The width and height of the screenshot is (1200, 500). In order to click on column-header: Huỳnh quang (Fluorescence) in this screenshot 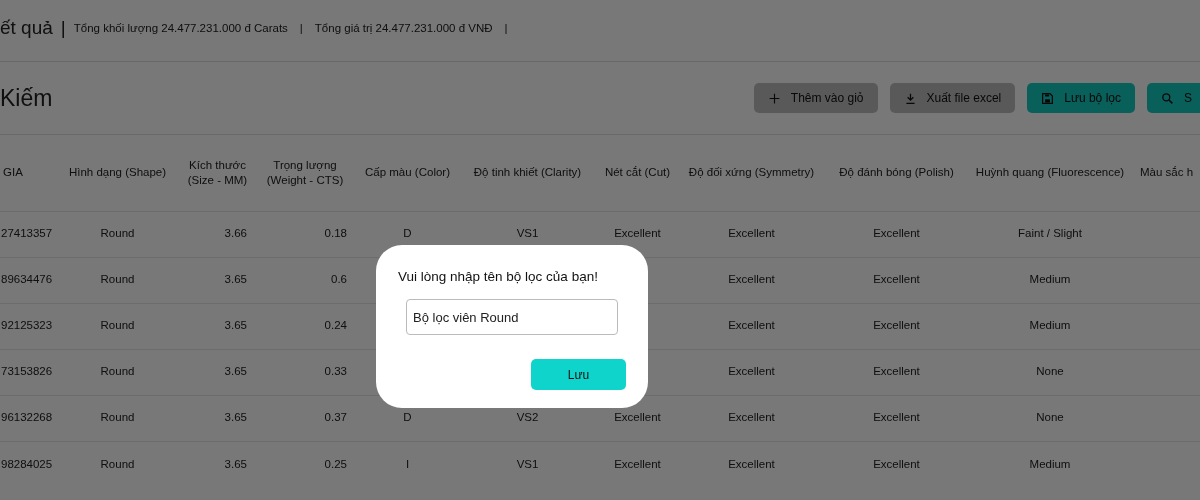, I will do `click(1050, 173)`.